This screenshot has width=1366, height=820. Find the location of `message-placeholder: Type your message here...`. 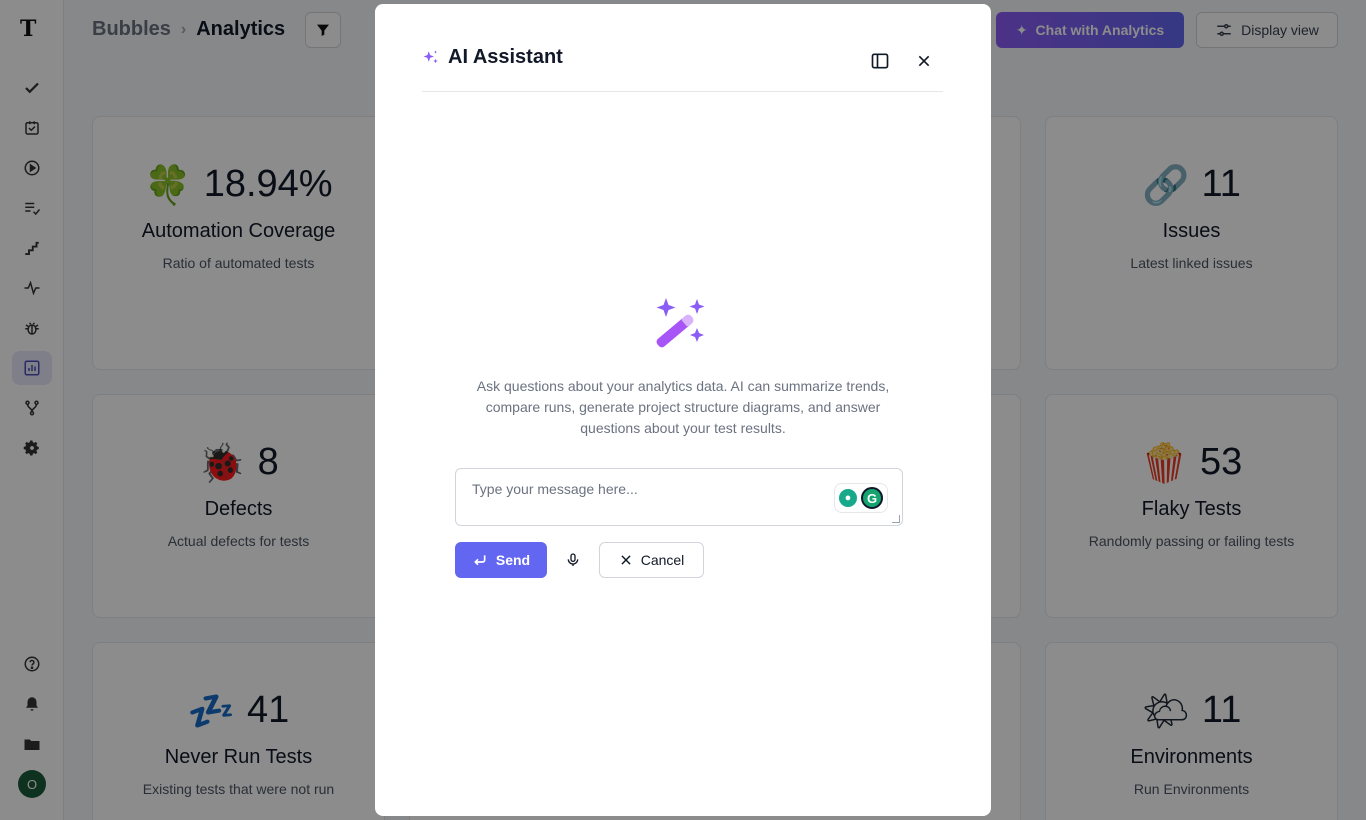

message-placeholder: Type your message here... is located at coordinates (555, 489).